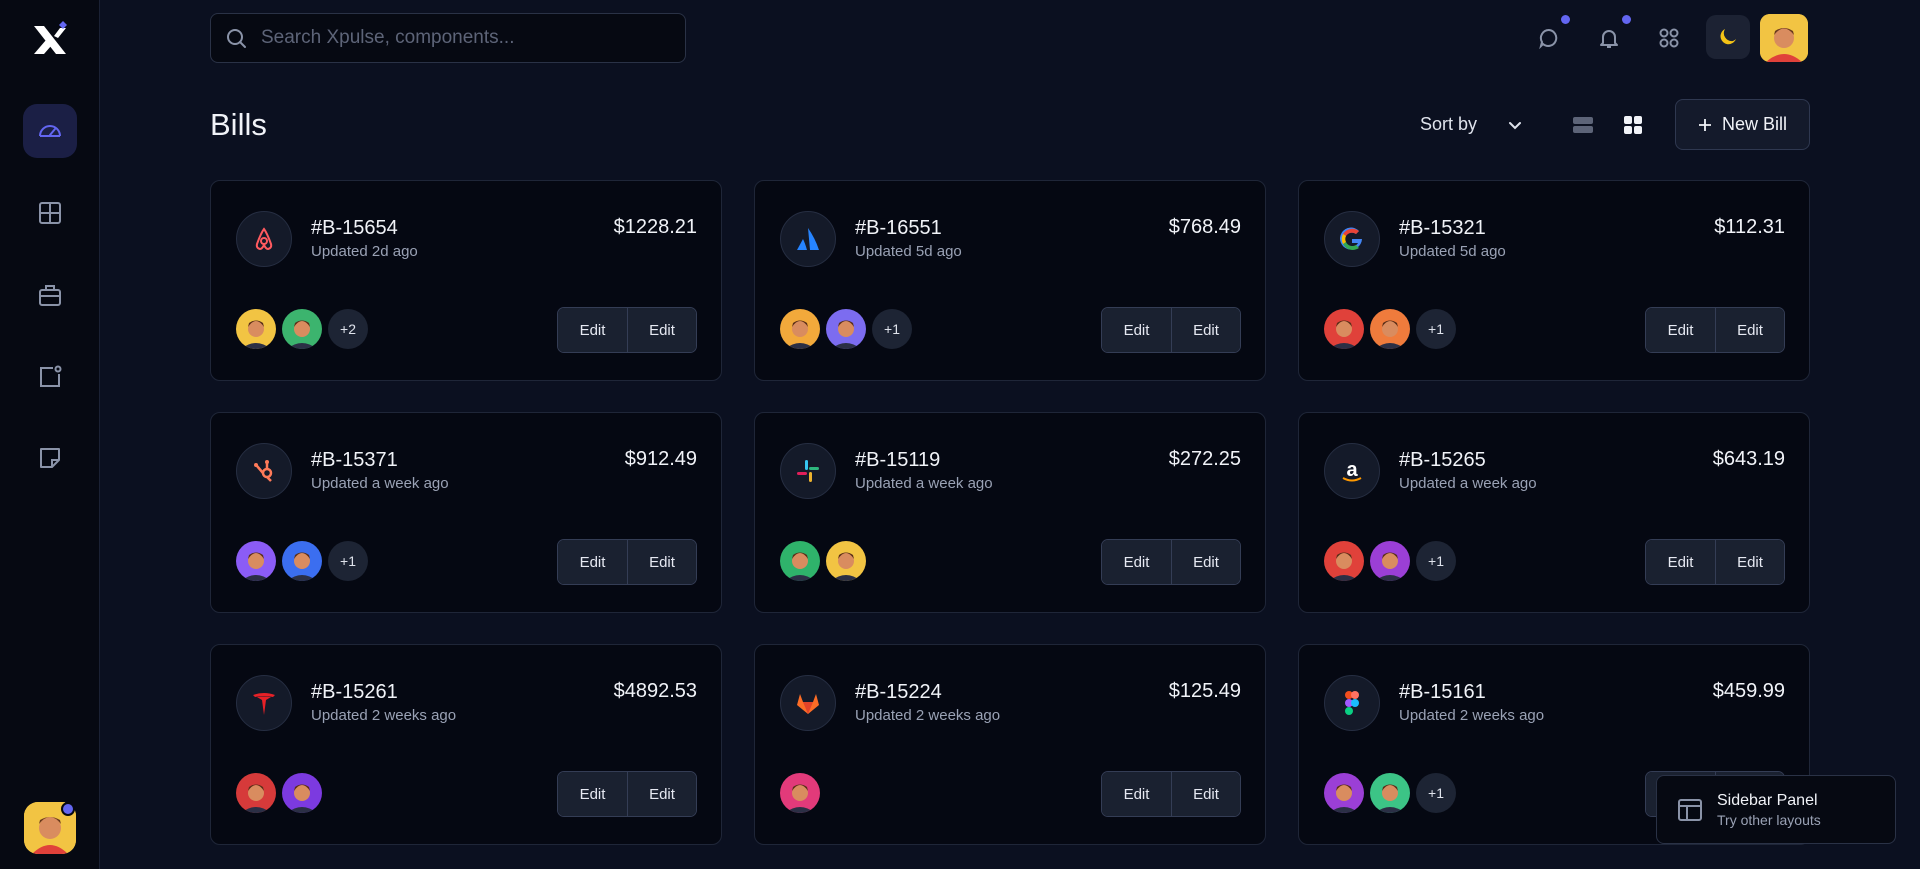 The width and height of the screenshot is (1920, 869). What do you see at coordinates (1669, 38) in the screenshot?
I see `apps-button` at bounding box center [1669, 38].